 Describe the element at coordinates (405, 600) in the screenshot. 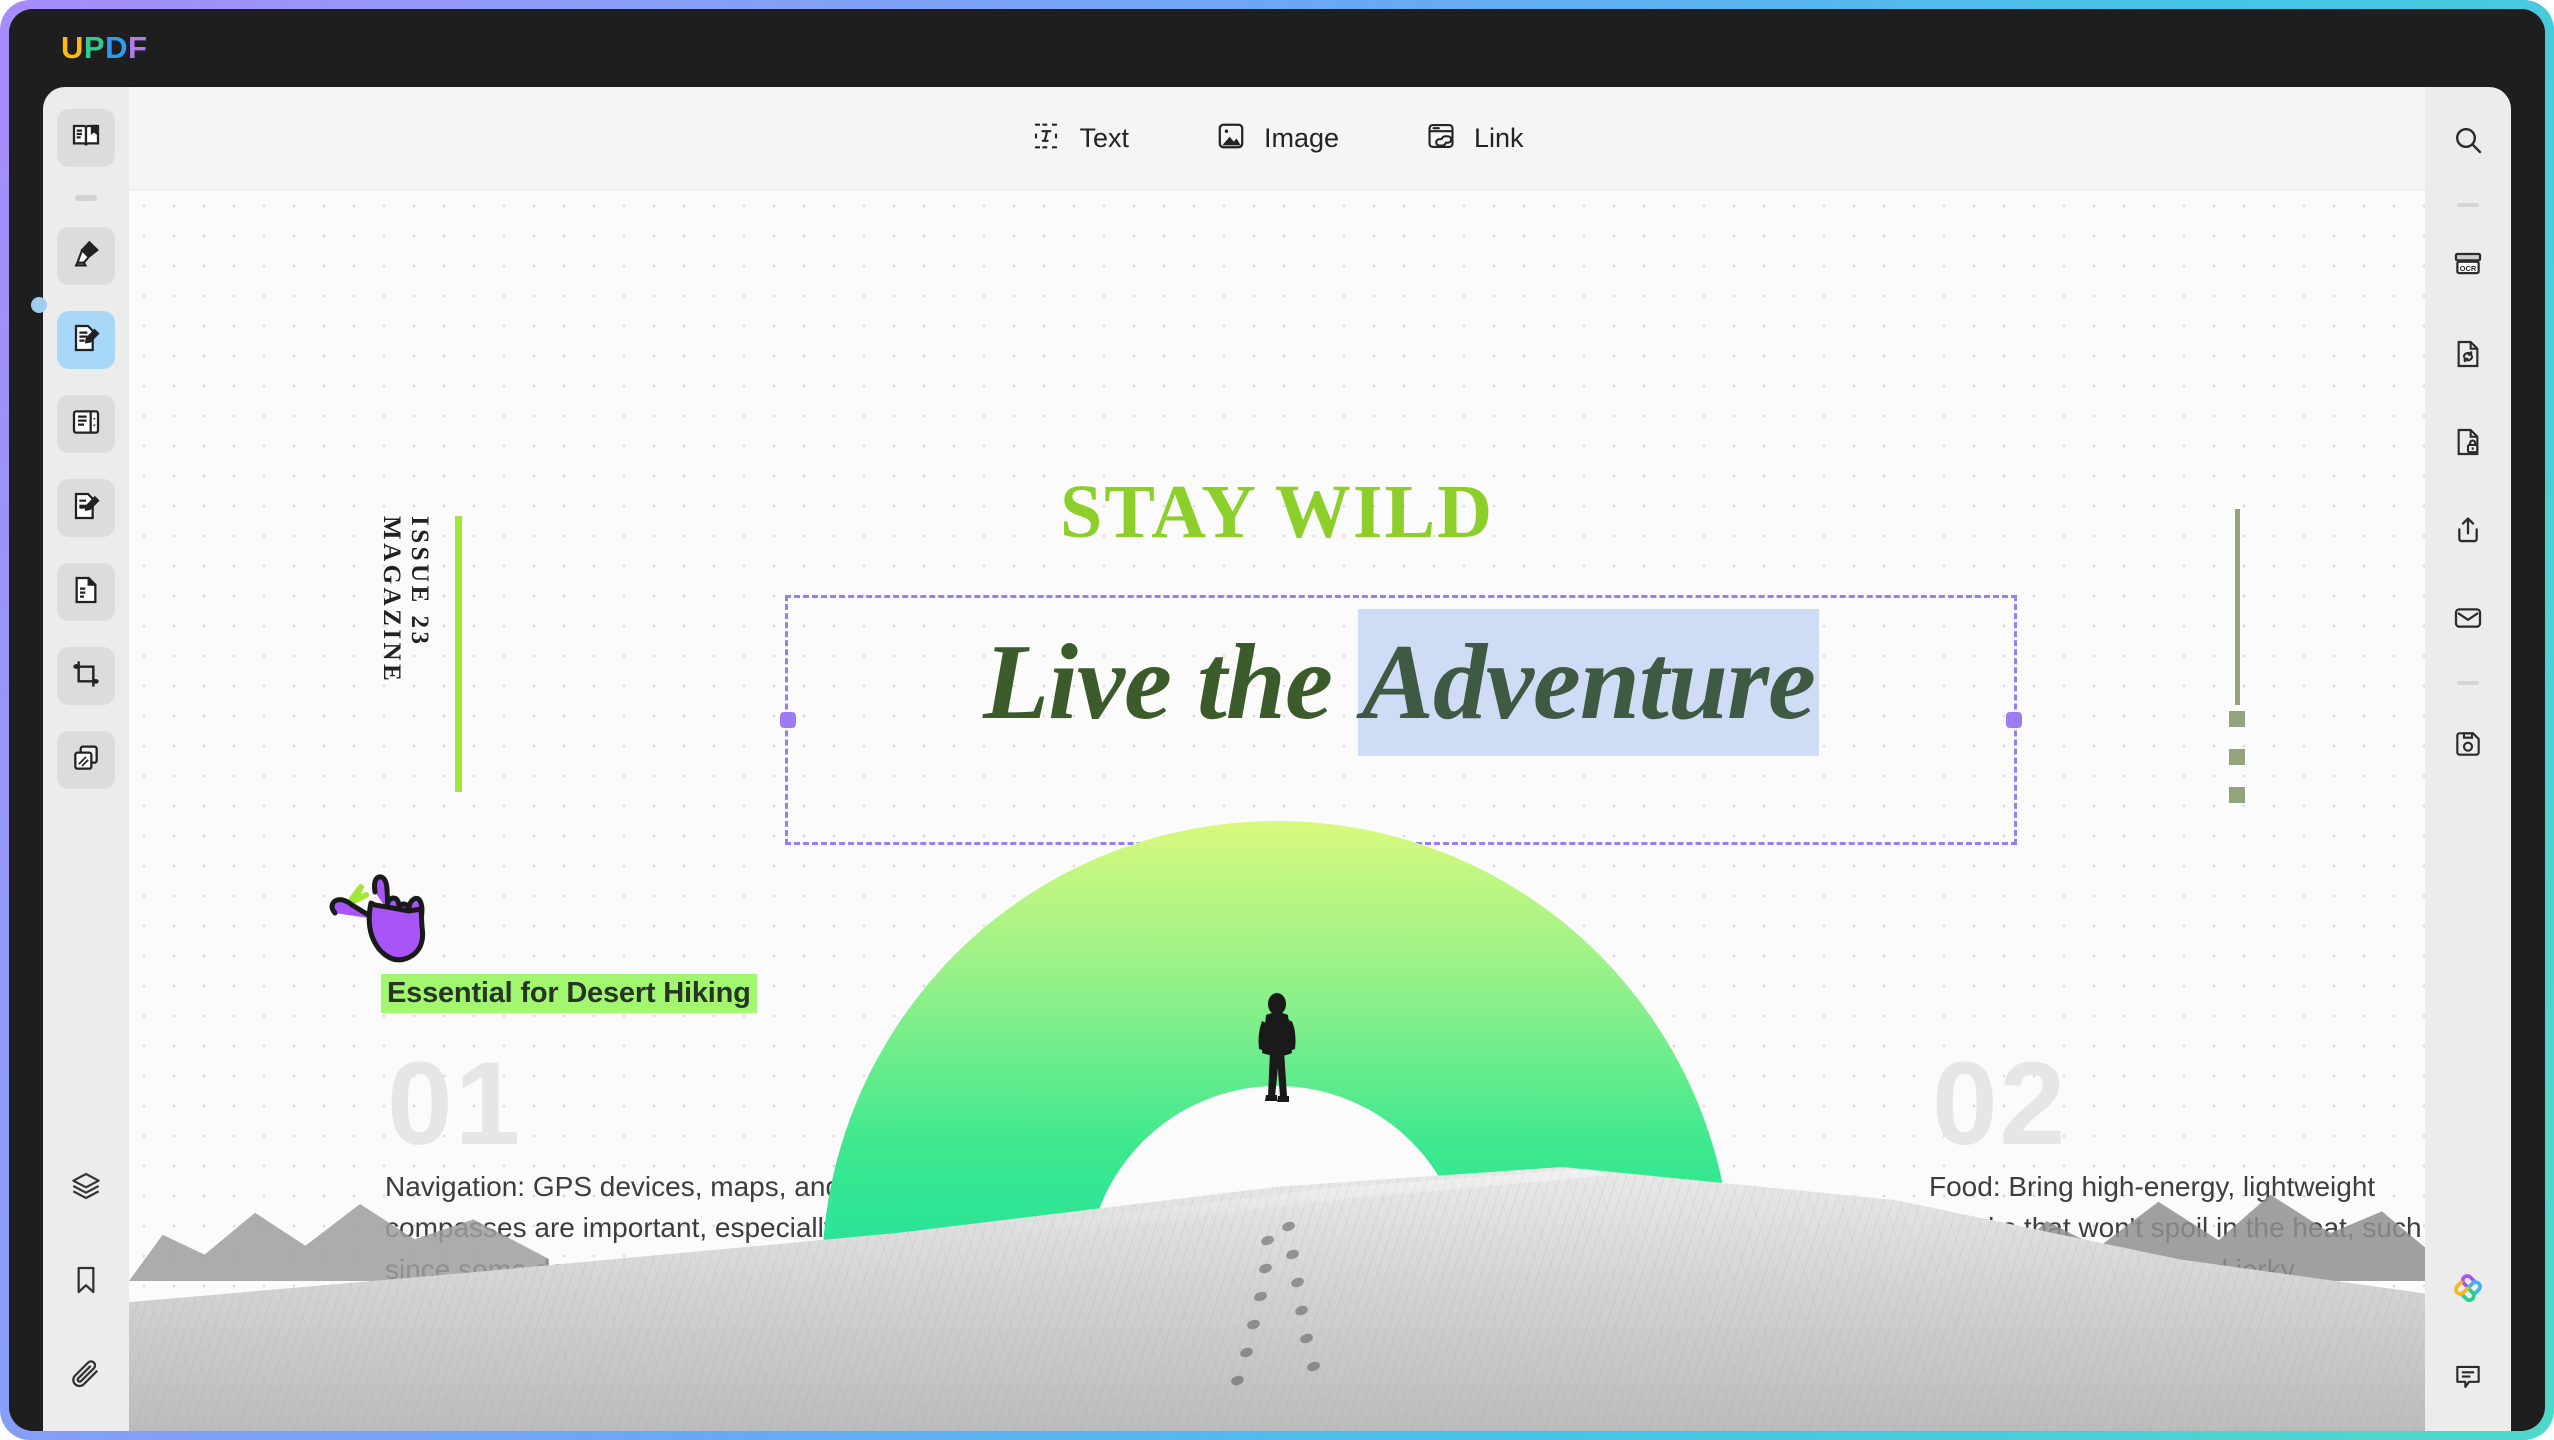

I see `issue-label: ISSUE 23 MAGAZINE` at that location.